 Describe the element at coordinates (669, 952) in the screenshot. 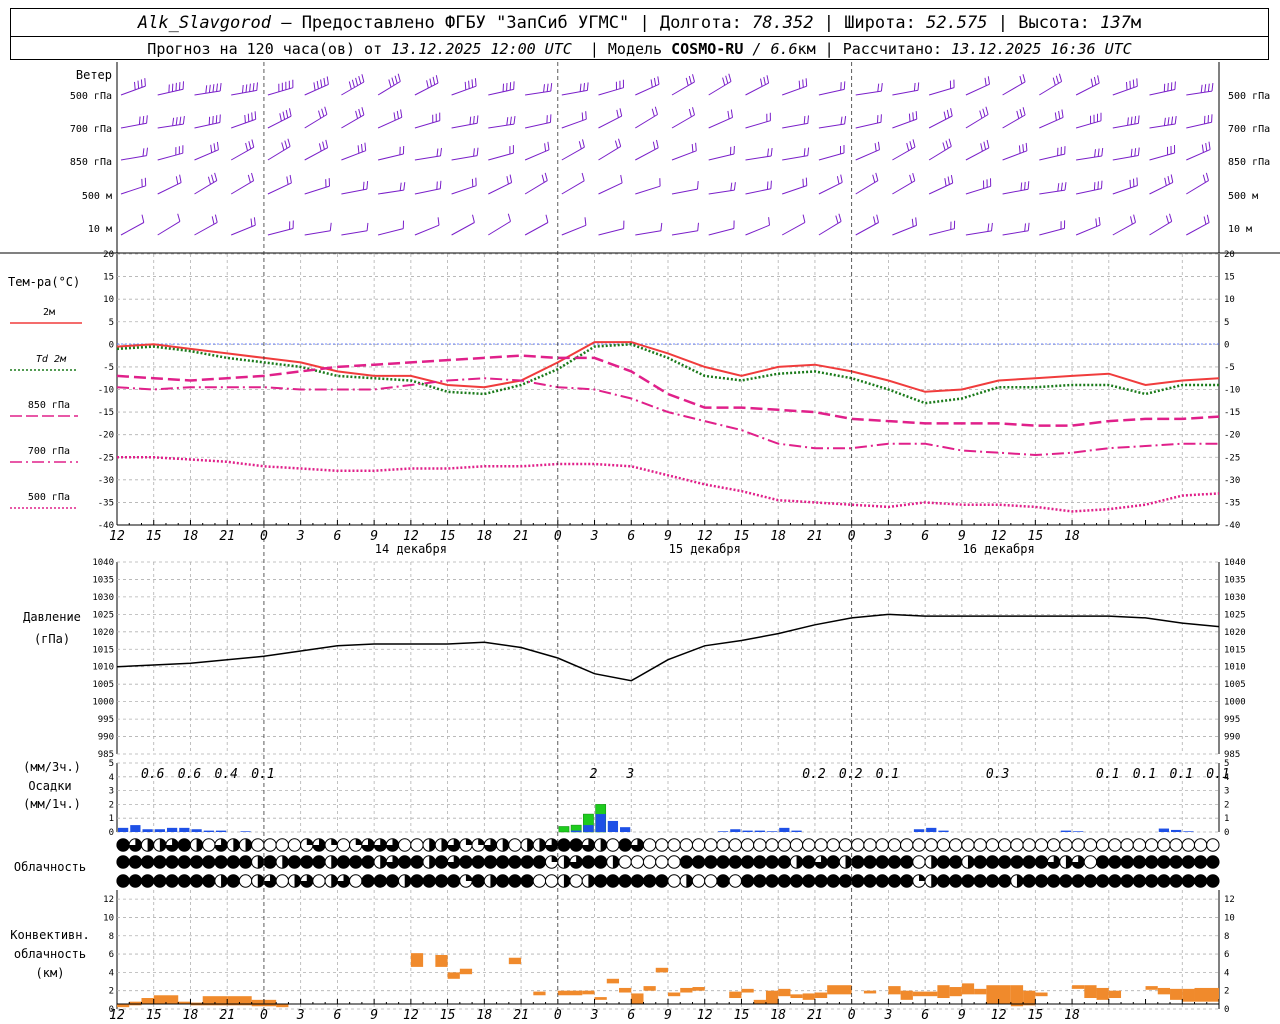

I see `conv-grid: 12 1210 108 86 64 42 20 0` at that location.